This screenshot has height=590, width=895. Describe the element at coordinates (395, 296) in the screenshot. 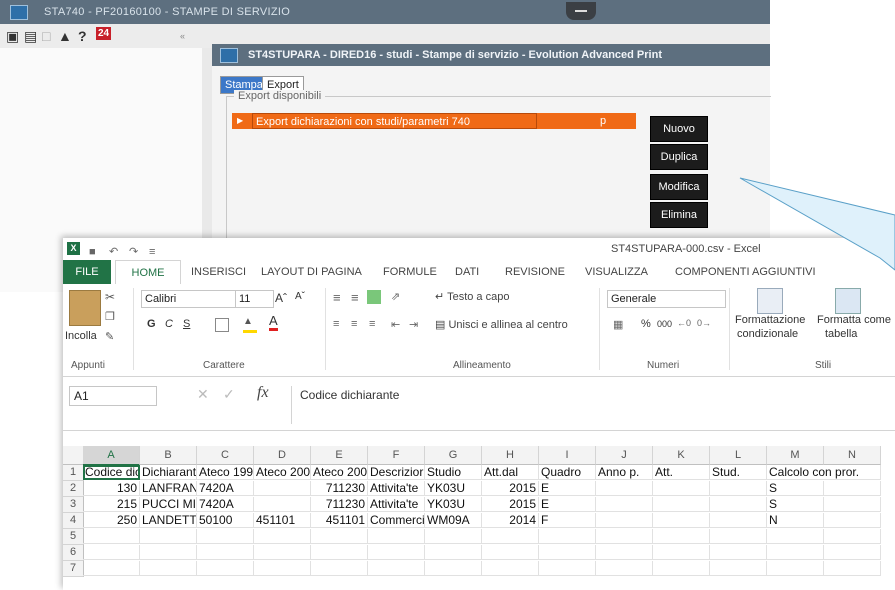

I see `orientation-icon: ⇗` at that location.